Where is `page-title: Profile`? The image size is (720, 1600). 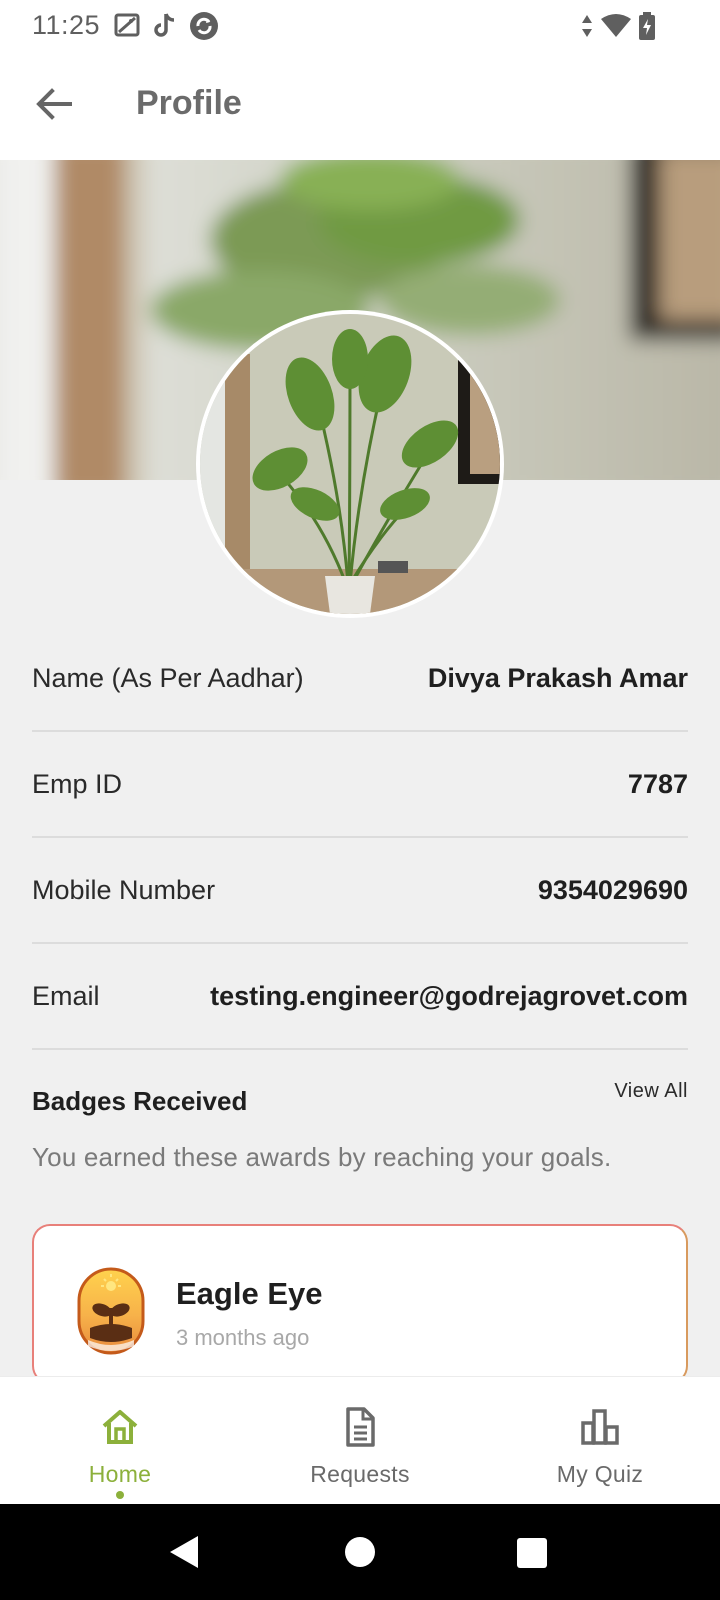 page-title: Profile is located at coordinates (189, 103).